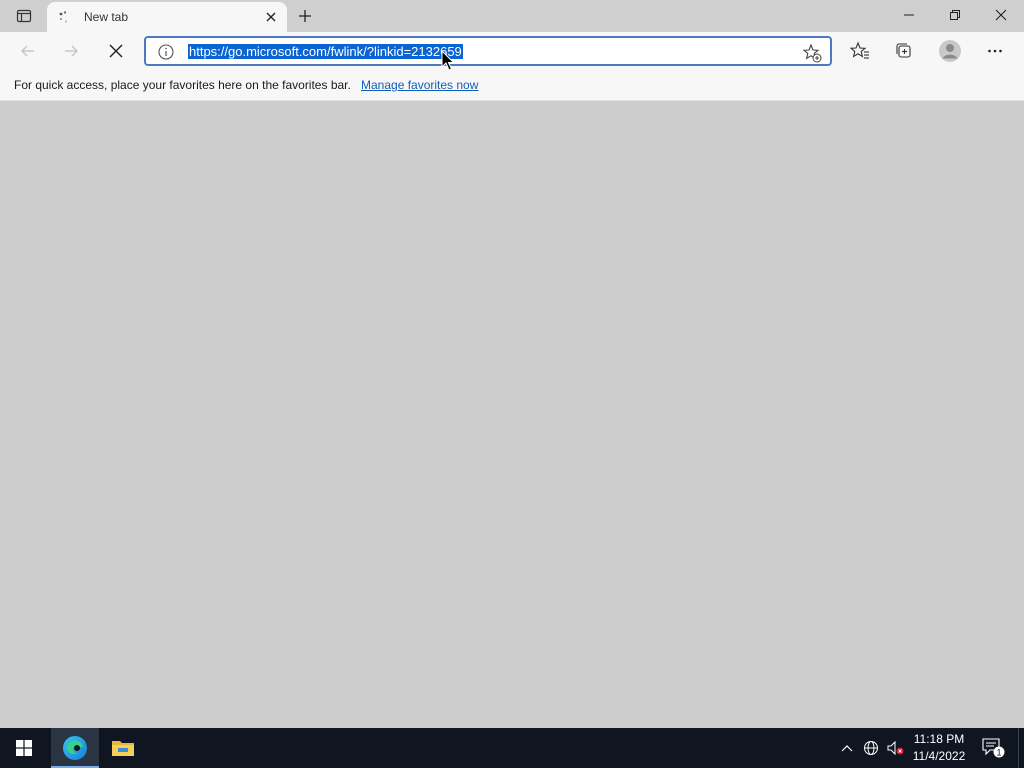 This screenshot has width=1024, height=768. I want to click on taskbar-file-explorer, so click(123, 748).